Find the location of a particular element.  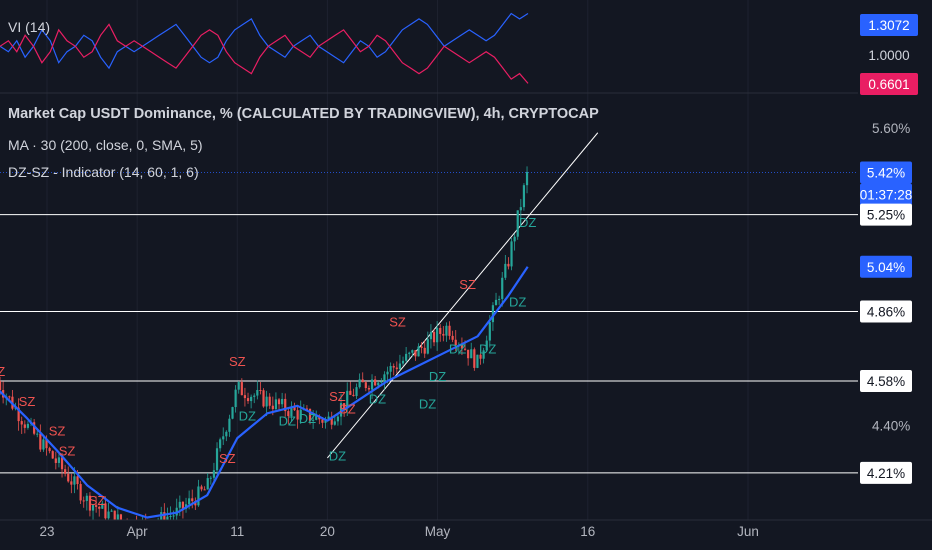

vi-badge-label: 0.6601 is located at coordinates (888, 84).